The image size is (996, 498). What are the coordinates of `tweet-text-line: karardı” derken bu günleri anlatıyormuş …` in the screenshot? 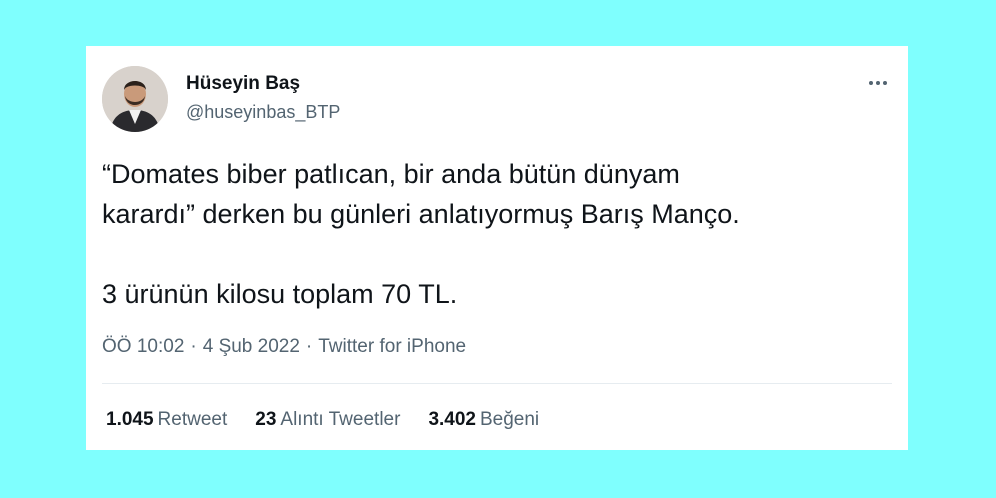 It's located at (421, 214).